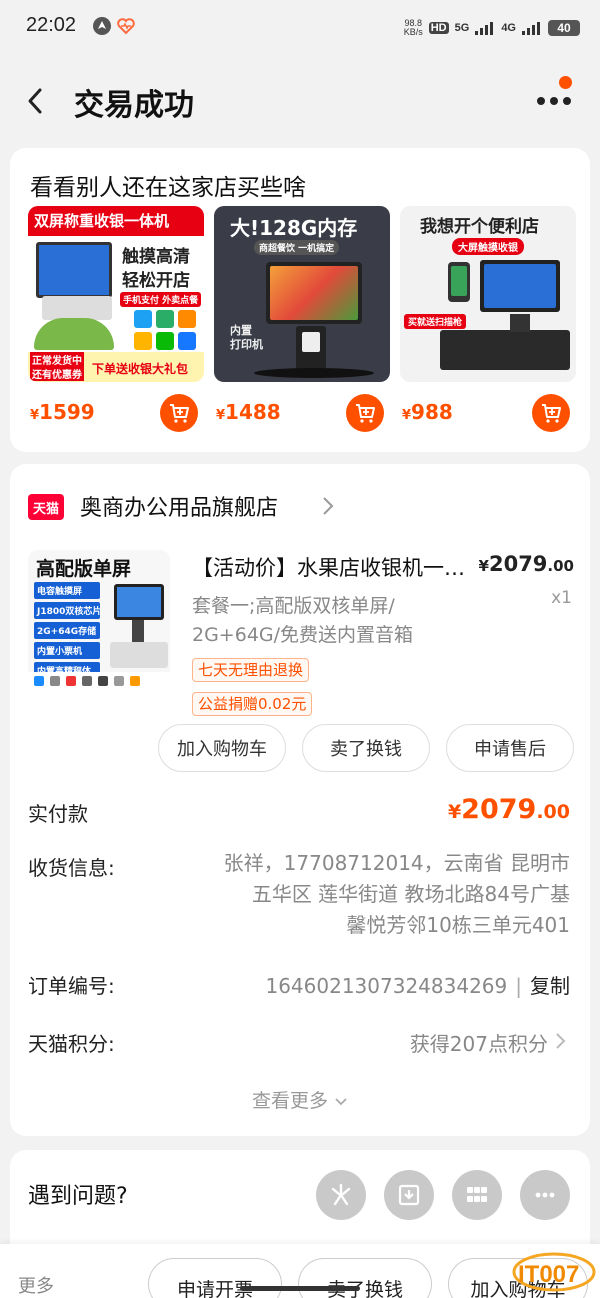 This screenshot has width=600, height=1298. What do you see at coordinates (57, 373) in the screenshot?
I see `image-caption: 还有优惠券` at bounding box center [57, 373].